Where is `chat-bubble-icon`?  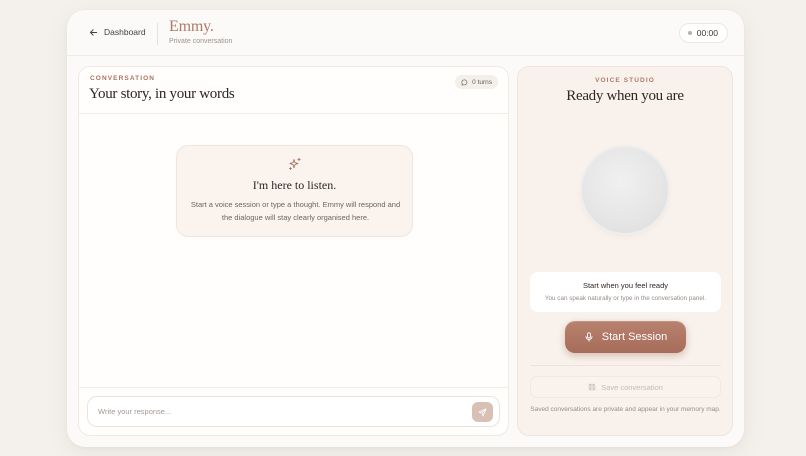 chat-bubble-icon is located at coordinates (464, 82).